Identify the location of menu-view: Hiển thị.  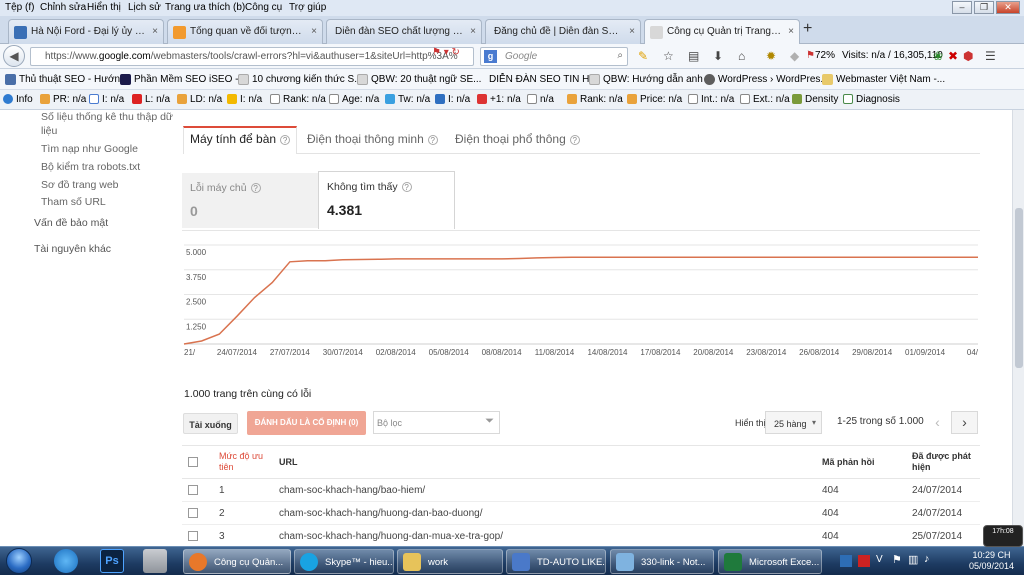
(104, 7).